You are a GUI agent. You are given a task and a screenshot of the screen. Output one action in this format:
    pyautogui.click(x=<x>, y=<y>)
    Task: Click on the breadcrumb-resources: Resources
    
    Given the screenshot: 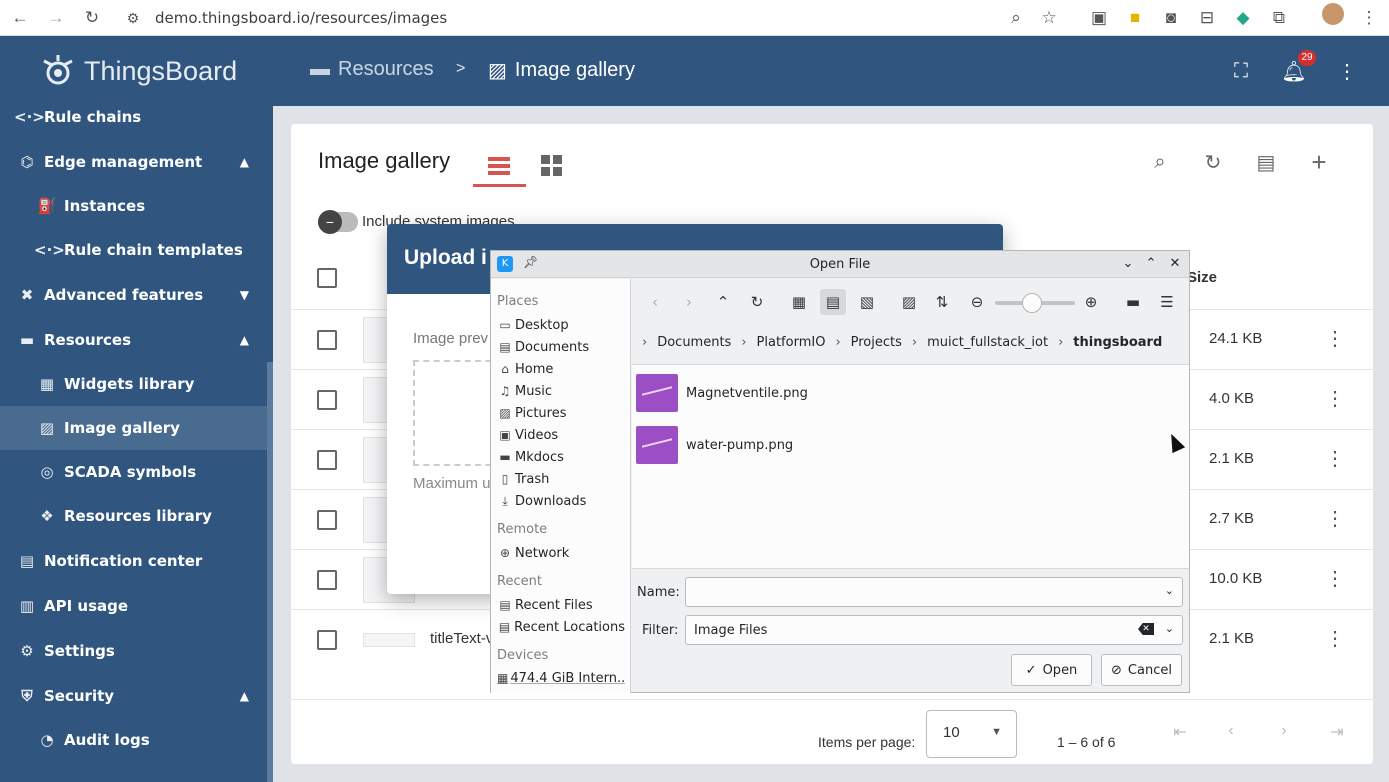 What is the action you would take?
    pyautogui.click(x=386, y=69)
    